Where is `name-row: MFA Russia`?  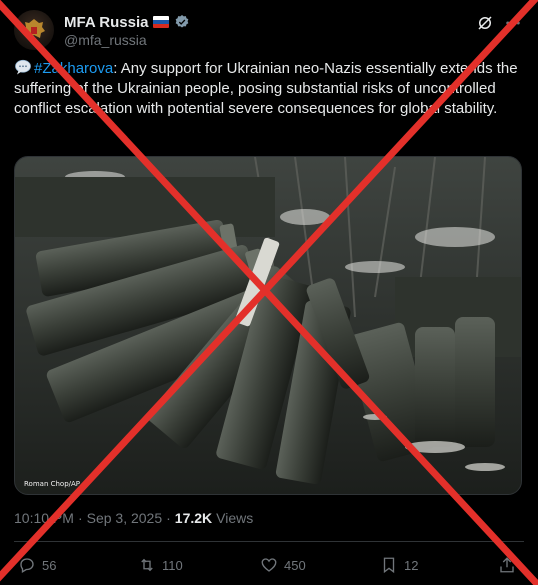 name-row: MFA Russia is located at coordinates (127, 22).